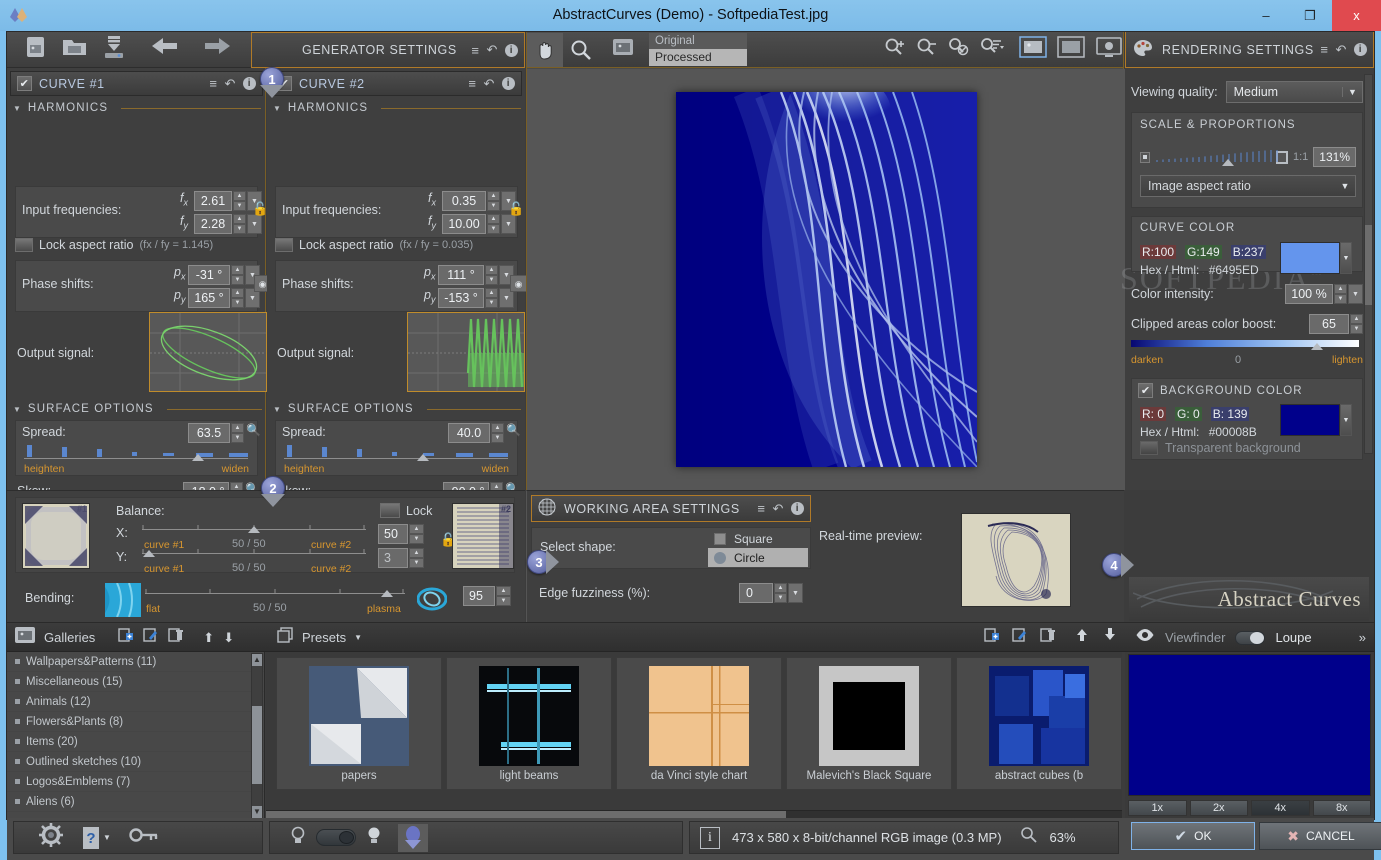 This screenshot has width=1381, height=860. What do you see at coordinates (869, 723) in the screenshot?
I see `preset-item: Malevich's Black Square` at bounding box center [869, 723].